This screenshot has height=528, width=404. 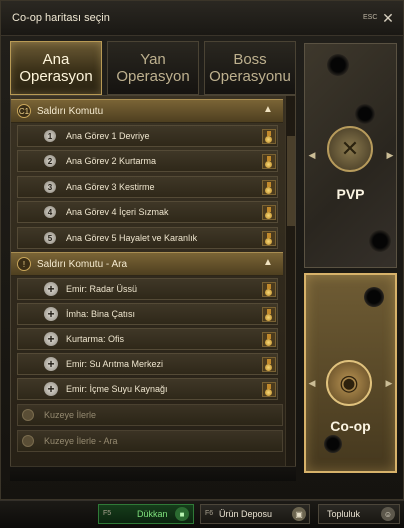 What do you see at coordinates (61, 18) in the screenshot?
I see `window-title: Co-op haritası seçin` at bounding box center [61, 18].